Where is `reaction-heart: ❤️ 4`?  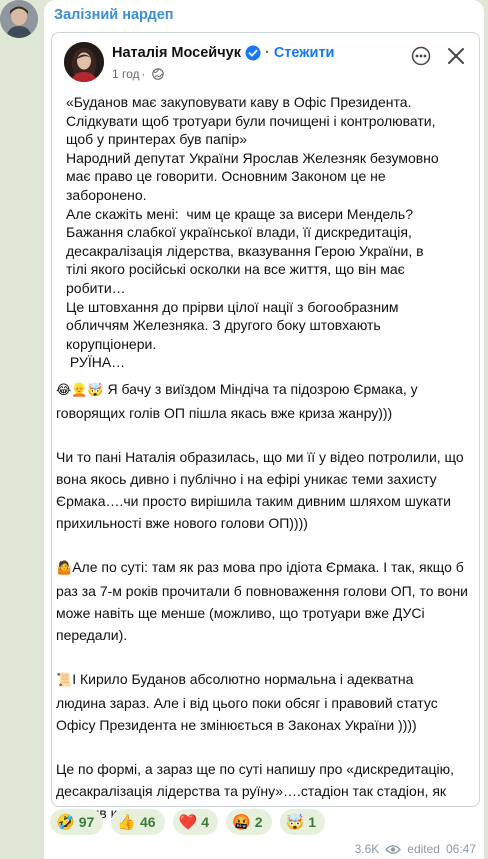
reaction-heart: ❤️ 4 is located at coordinates (195, 822).